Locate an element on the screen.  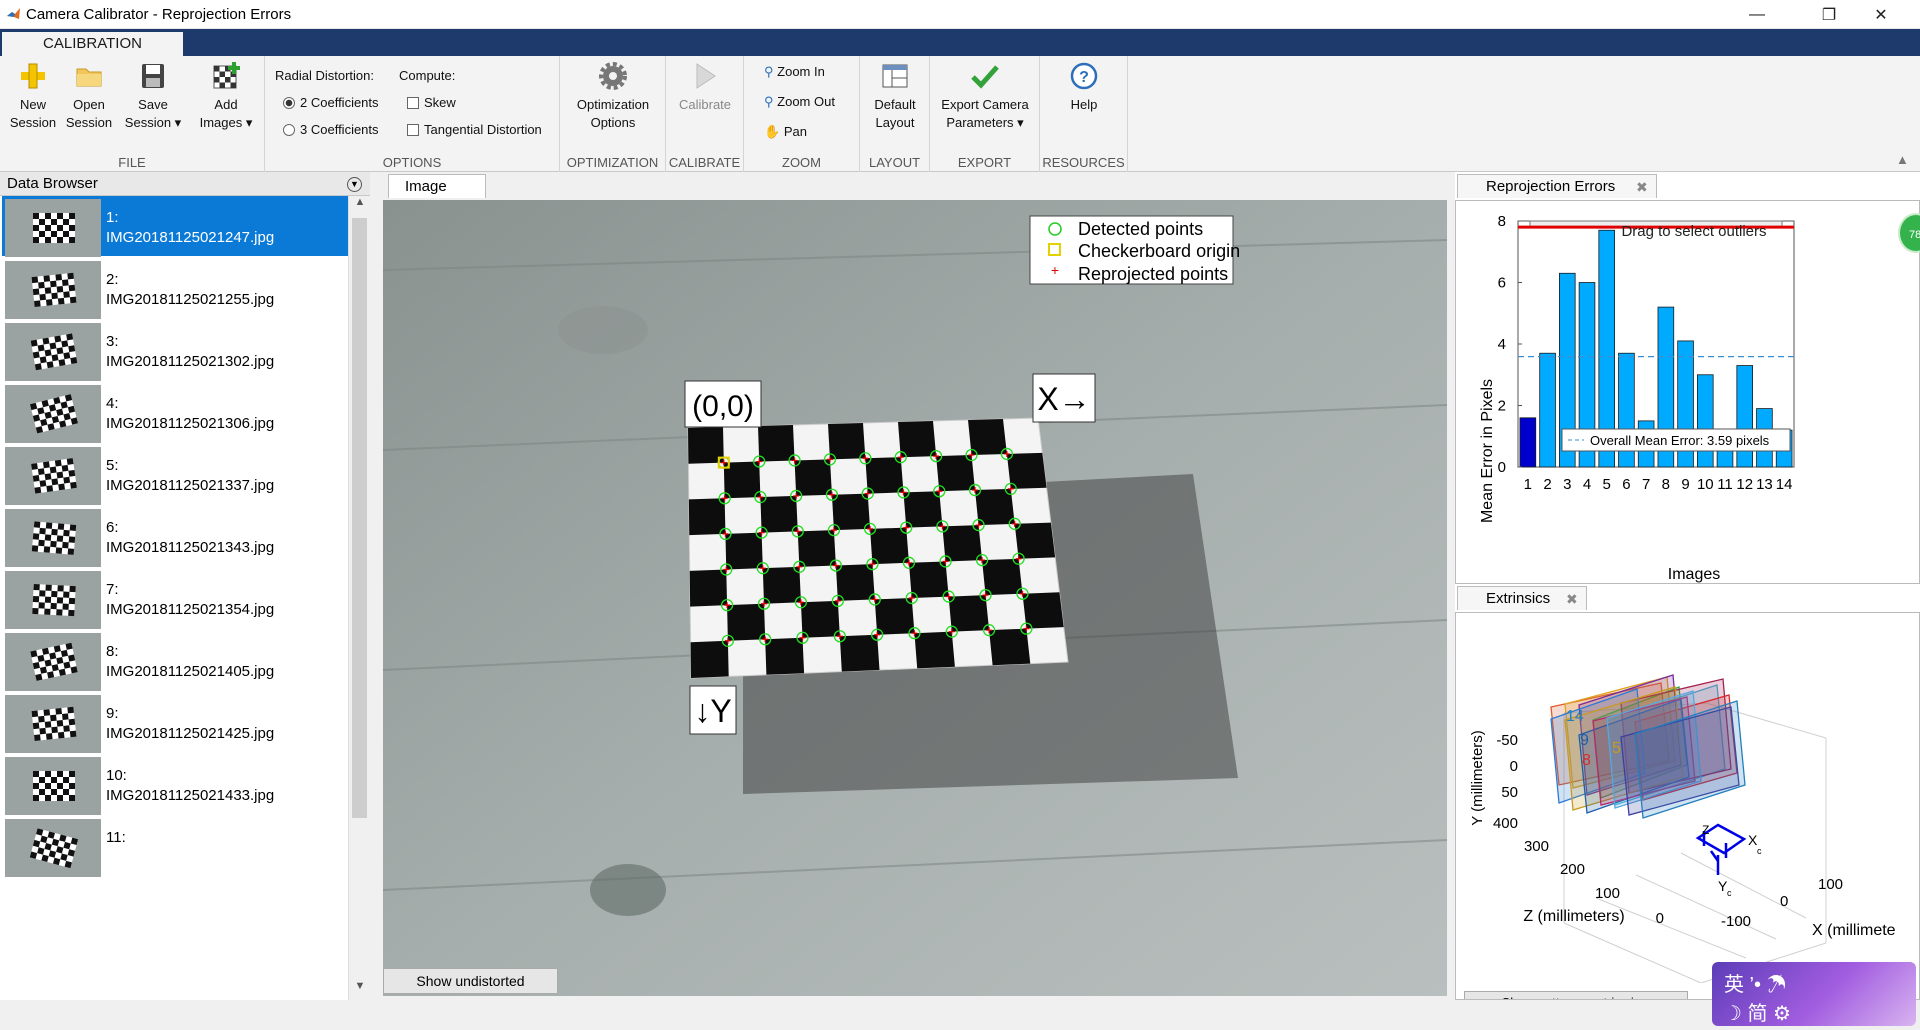
default-layout-button: Default Layout is located at coordinates (895, 96).